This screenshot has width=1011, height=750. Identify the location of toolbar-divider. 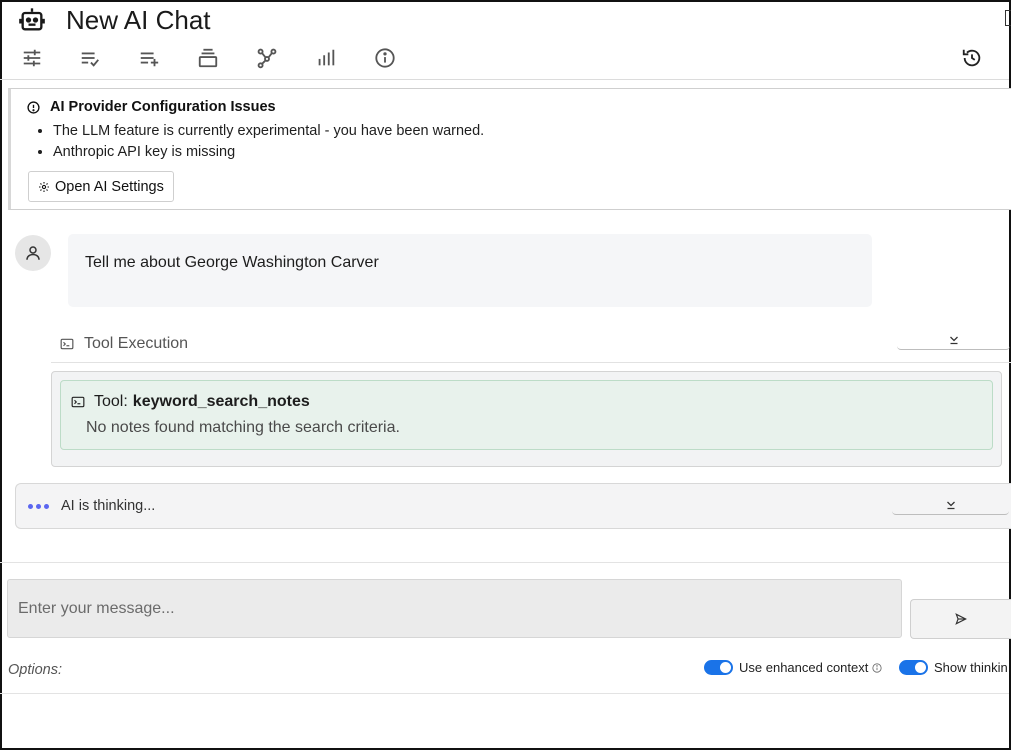
(504, 79).